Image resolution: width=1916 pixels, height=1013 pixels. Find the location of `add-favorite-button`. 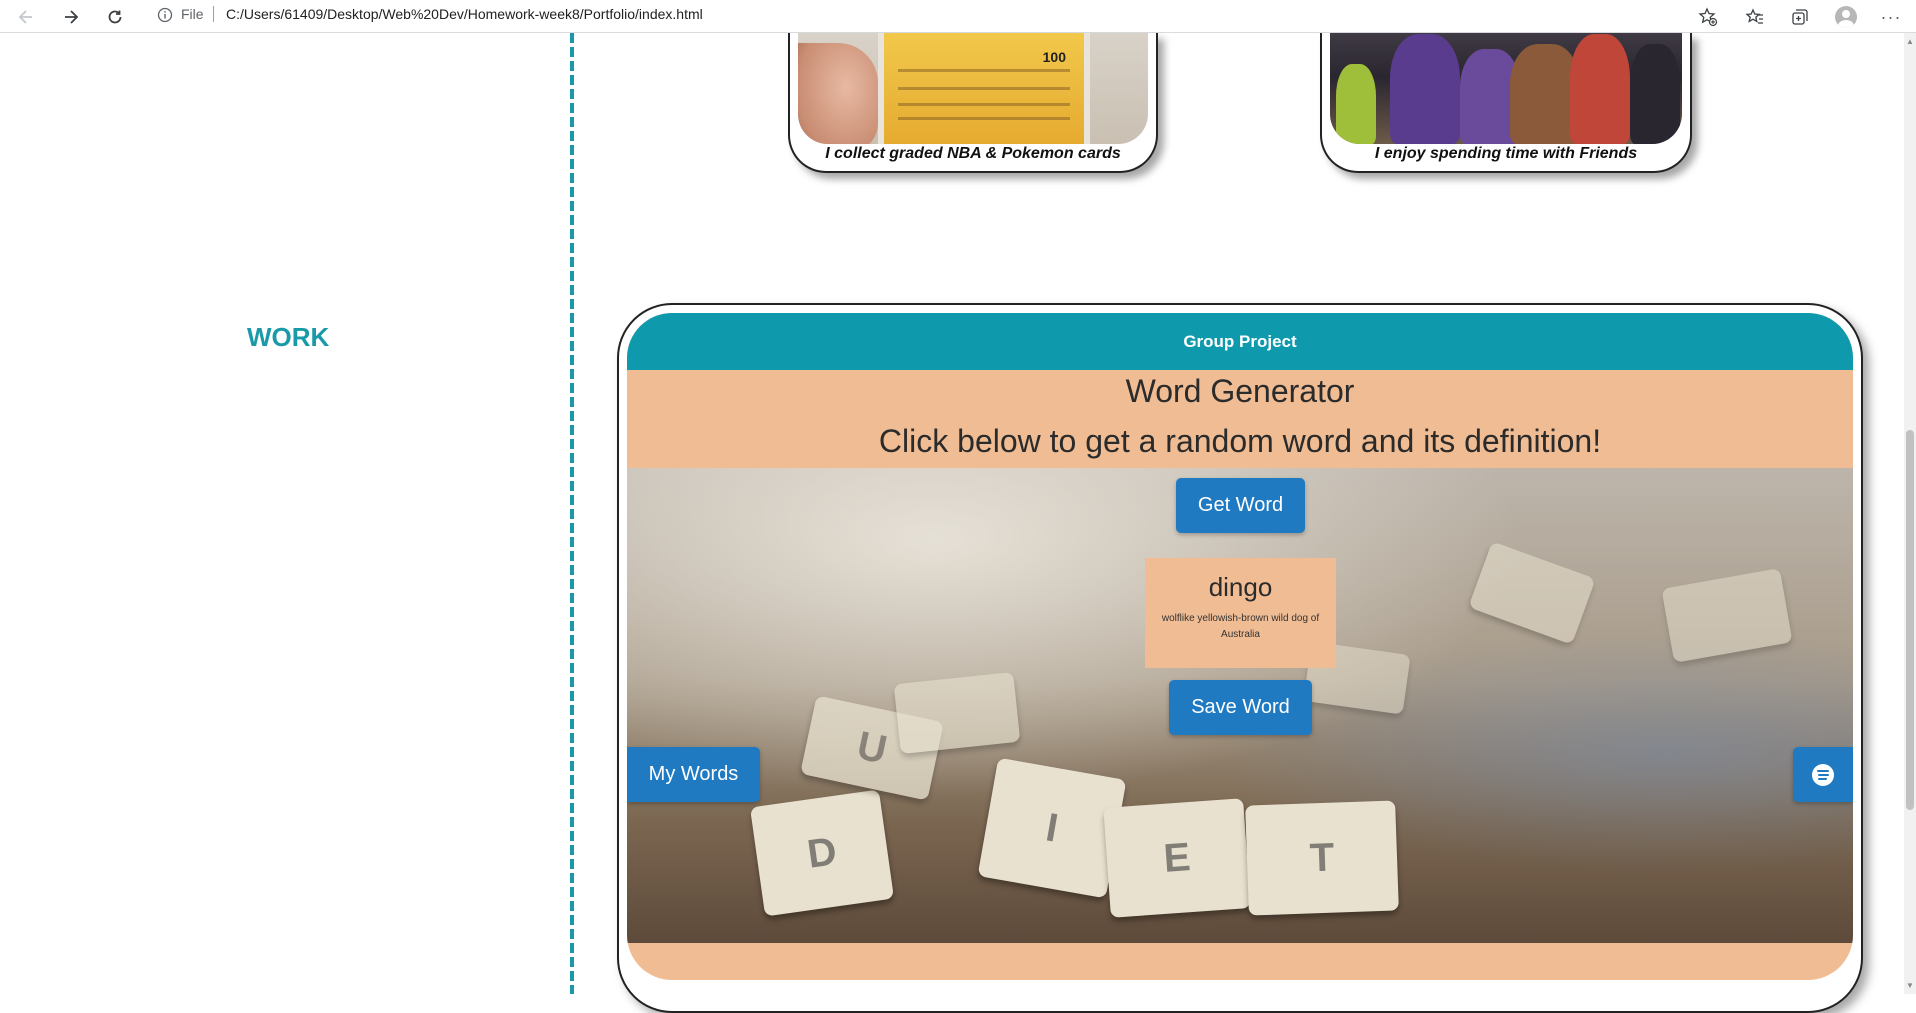

add-favorite-button is located at coordinates (1708, 17).